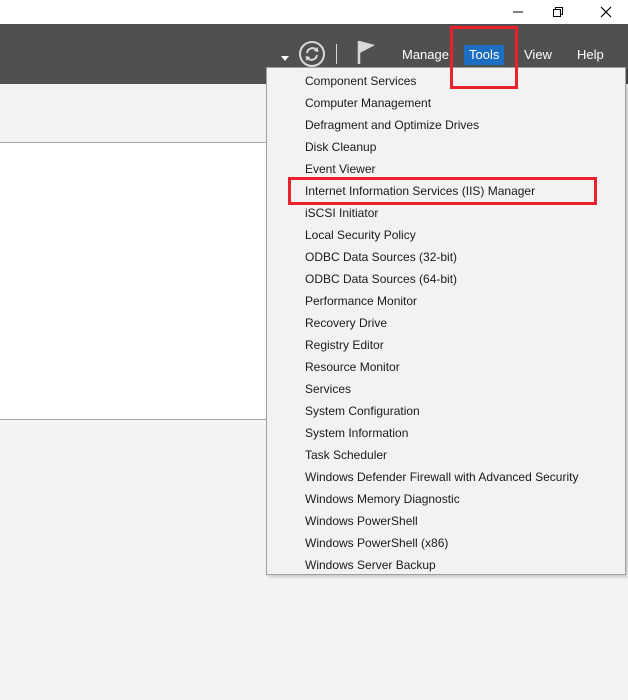 This screenshot has height=700, width=628. I want to click on menu-manage: Manage, so click(425, 55).